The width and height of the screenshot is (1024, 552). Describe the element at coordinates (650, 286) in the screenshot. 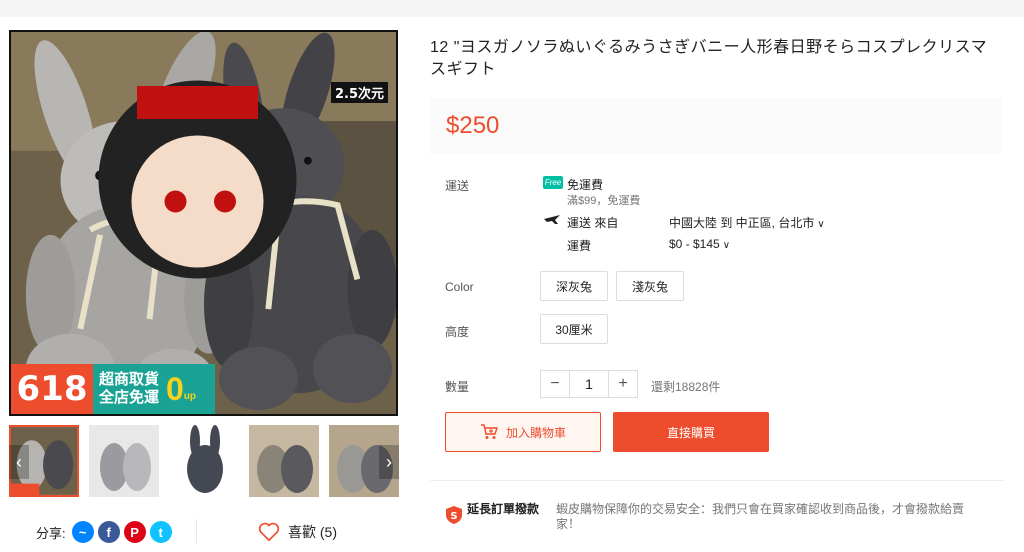

I see `color-option-light-gray: 淺灰兔` at that location.